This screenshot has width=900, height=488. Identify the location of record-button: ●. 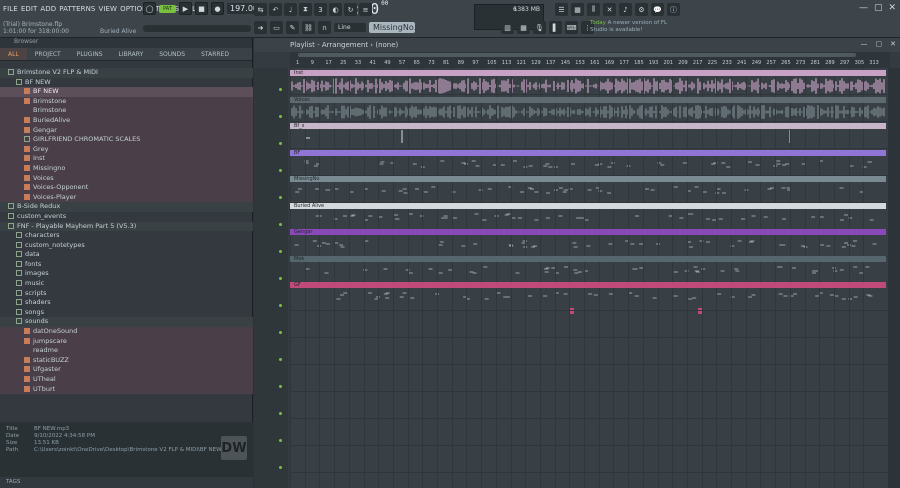
(217, 8).